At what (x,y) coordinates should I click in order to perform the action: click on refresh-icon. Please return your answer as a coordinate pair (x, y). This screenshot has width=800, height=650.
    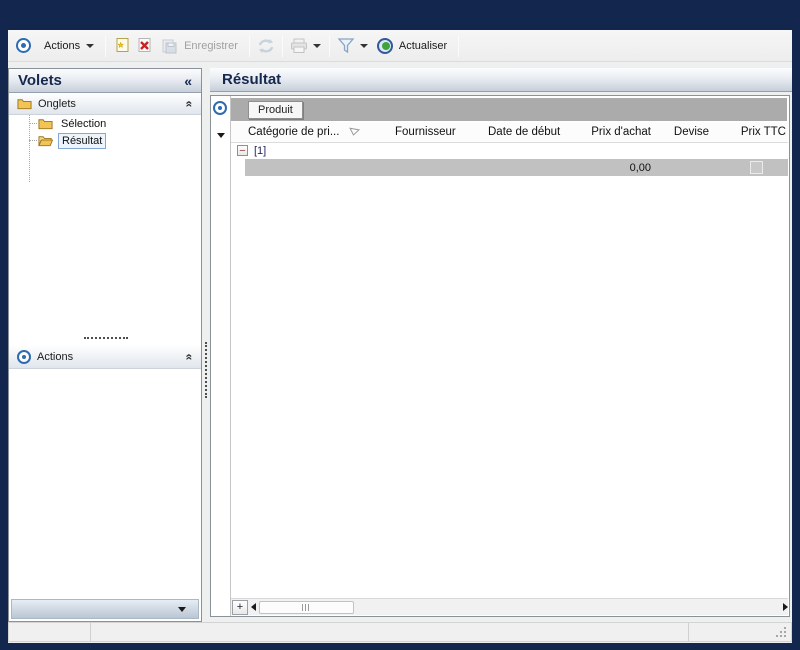
    Looking at the image, I should click on (266, 45).